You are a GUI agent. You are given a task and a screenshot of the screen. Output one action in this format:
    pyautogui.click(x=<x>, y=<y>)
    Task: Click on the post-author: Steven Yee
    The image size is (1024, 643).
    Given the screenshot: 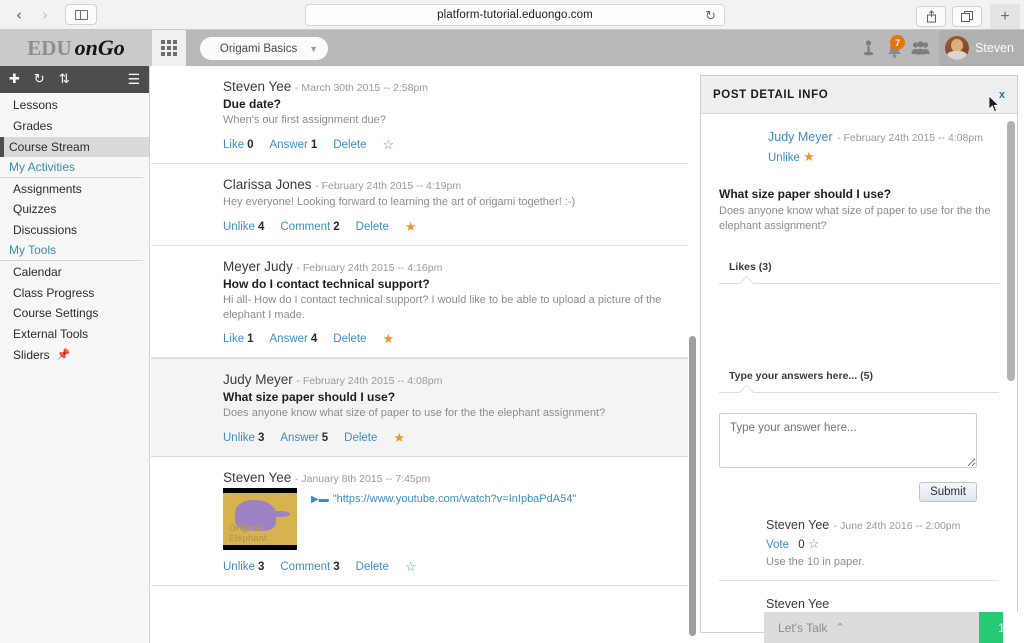 What is the action you would take?
    pyautogui.click(x=257, y=478)
    